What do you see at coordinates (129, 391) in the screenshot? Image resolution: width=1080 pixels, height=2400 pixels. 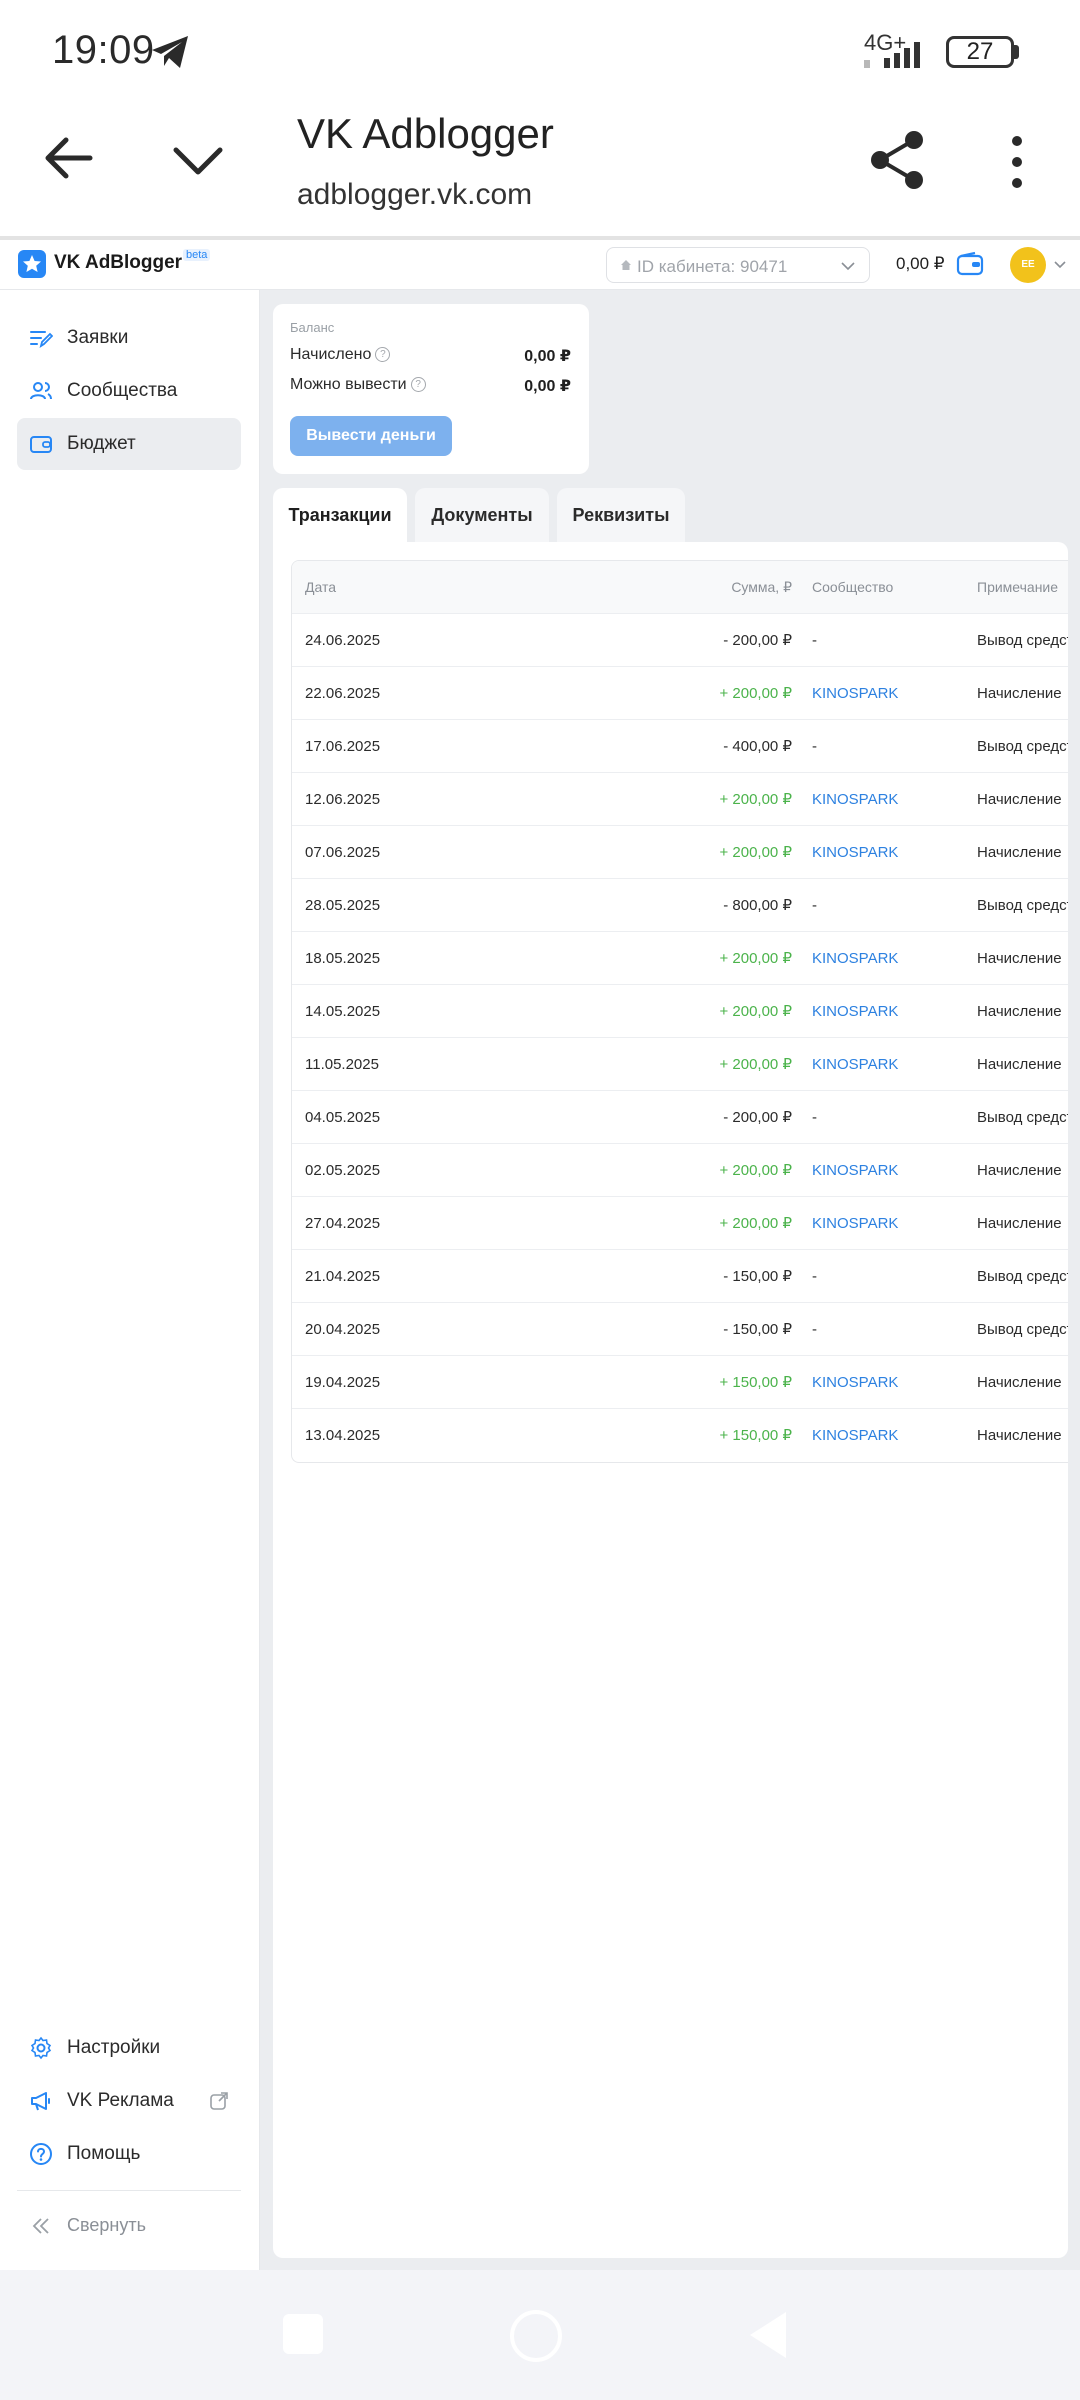 I see `sidebar-item-communities: Сообщества` at bounding box center [129, 391].